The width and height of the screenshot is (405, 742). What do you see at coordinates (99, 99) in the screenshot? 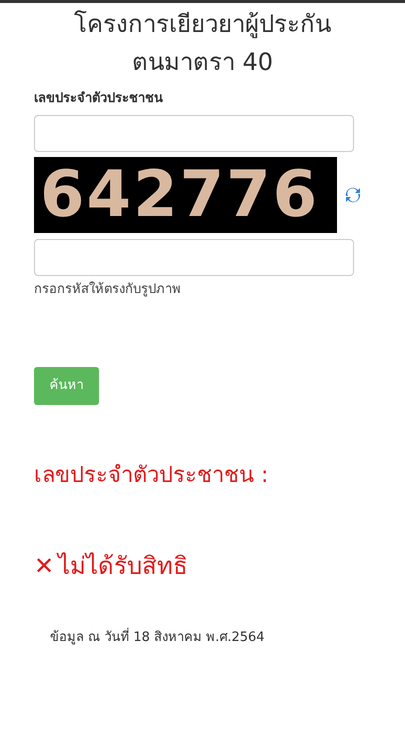
I see `field-label: เลขประจำตัวประชาชน` at bounding box center [99, 99].